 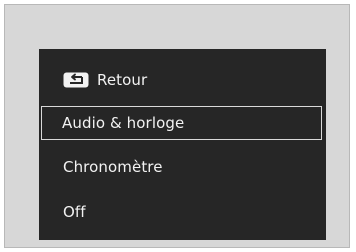 I want to click on back-menu-item: Retour, so click(x=181, y=80).